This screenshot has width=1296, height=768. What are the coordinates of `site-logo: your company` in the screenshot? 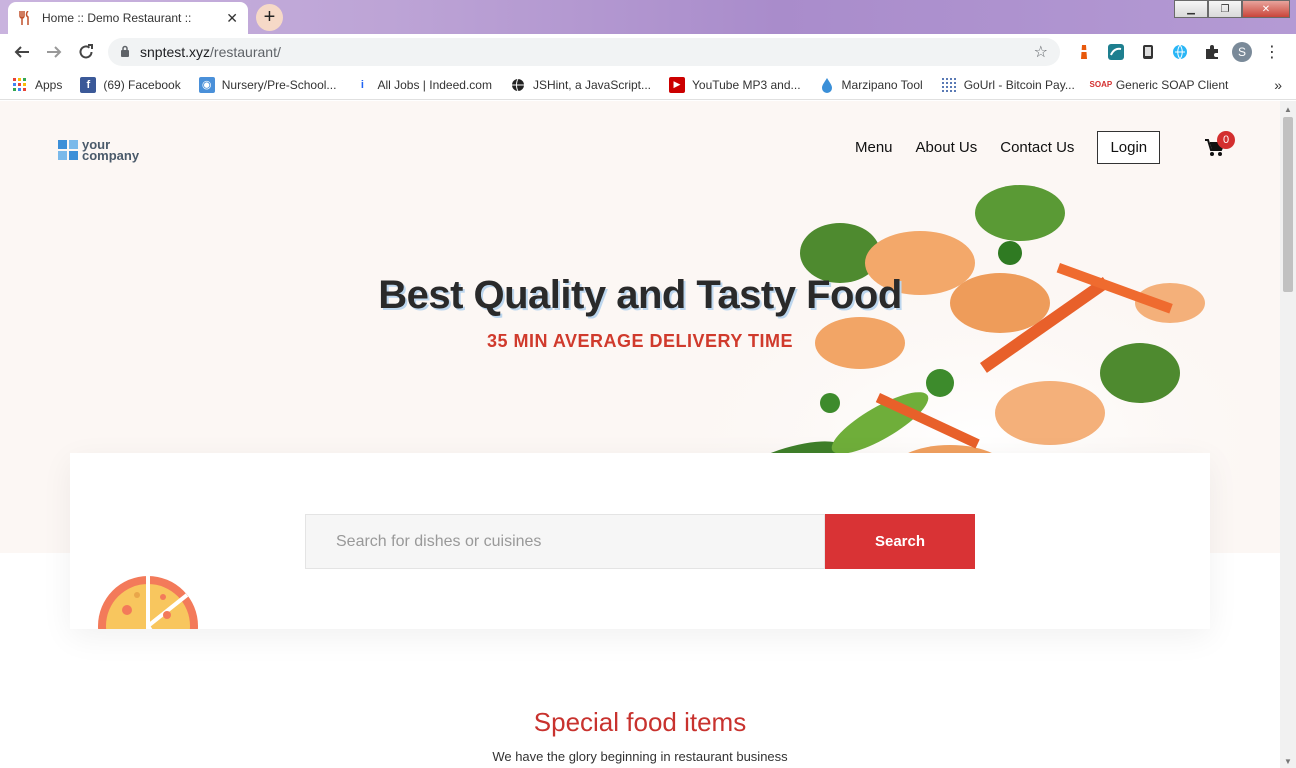 It's located at (99, 150).